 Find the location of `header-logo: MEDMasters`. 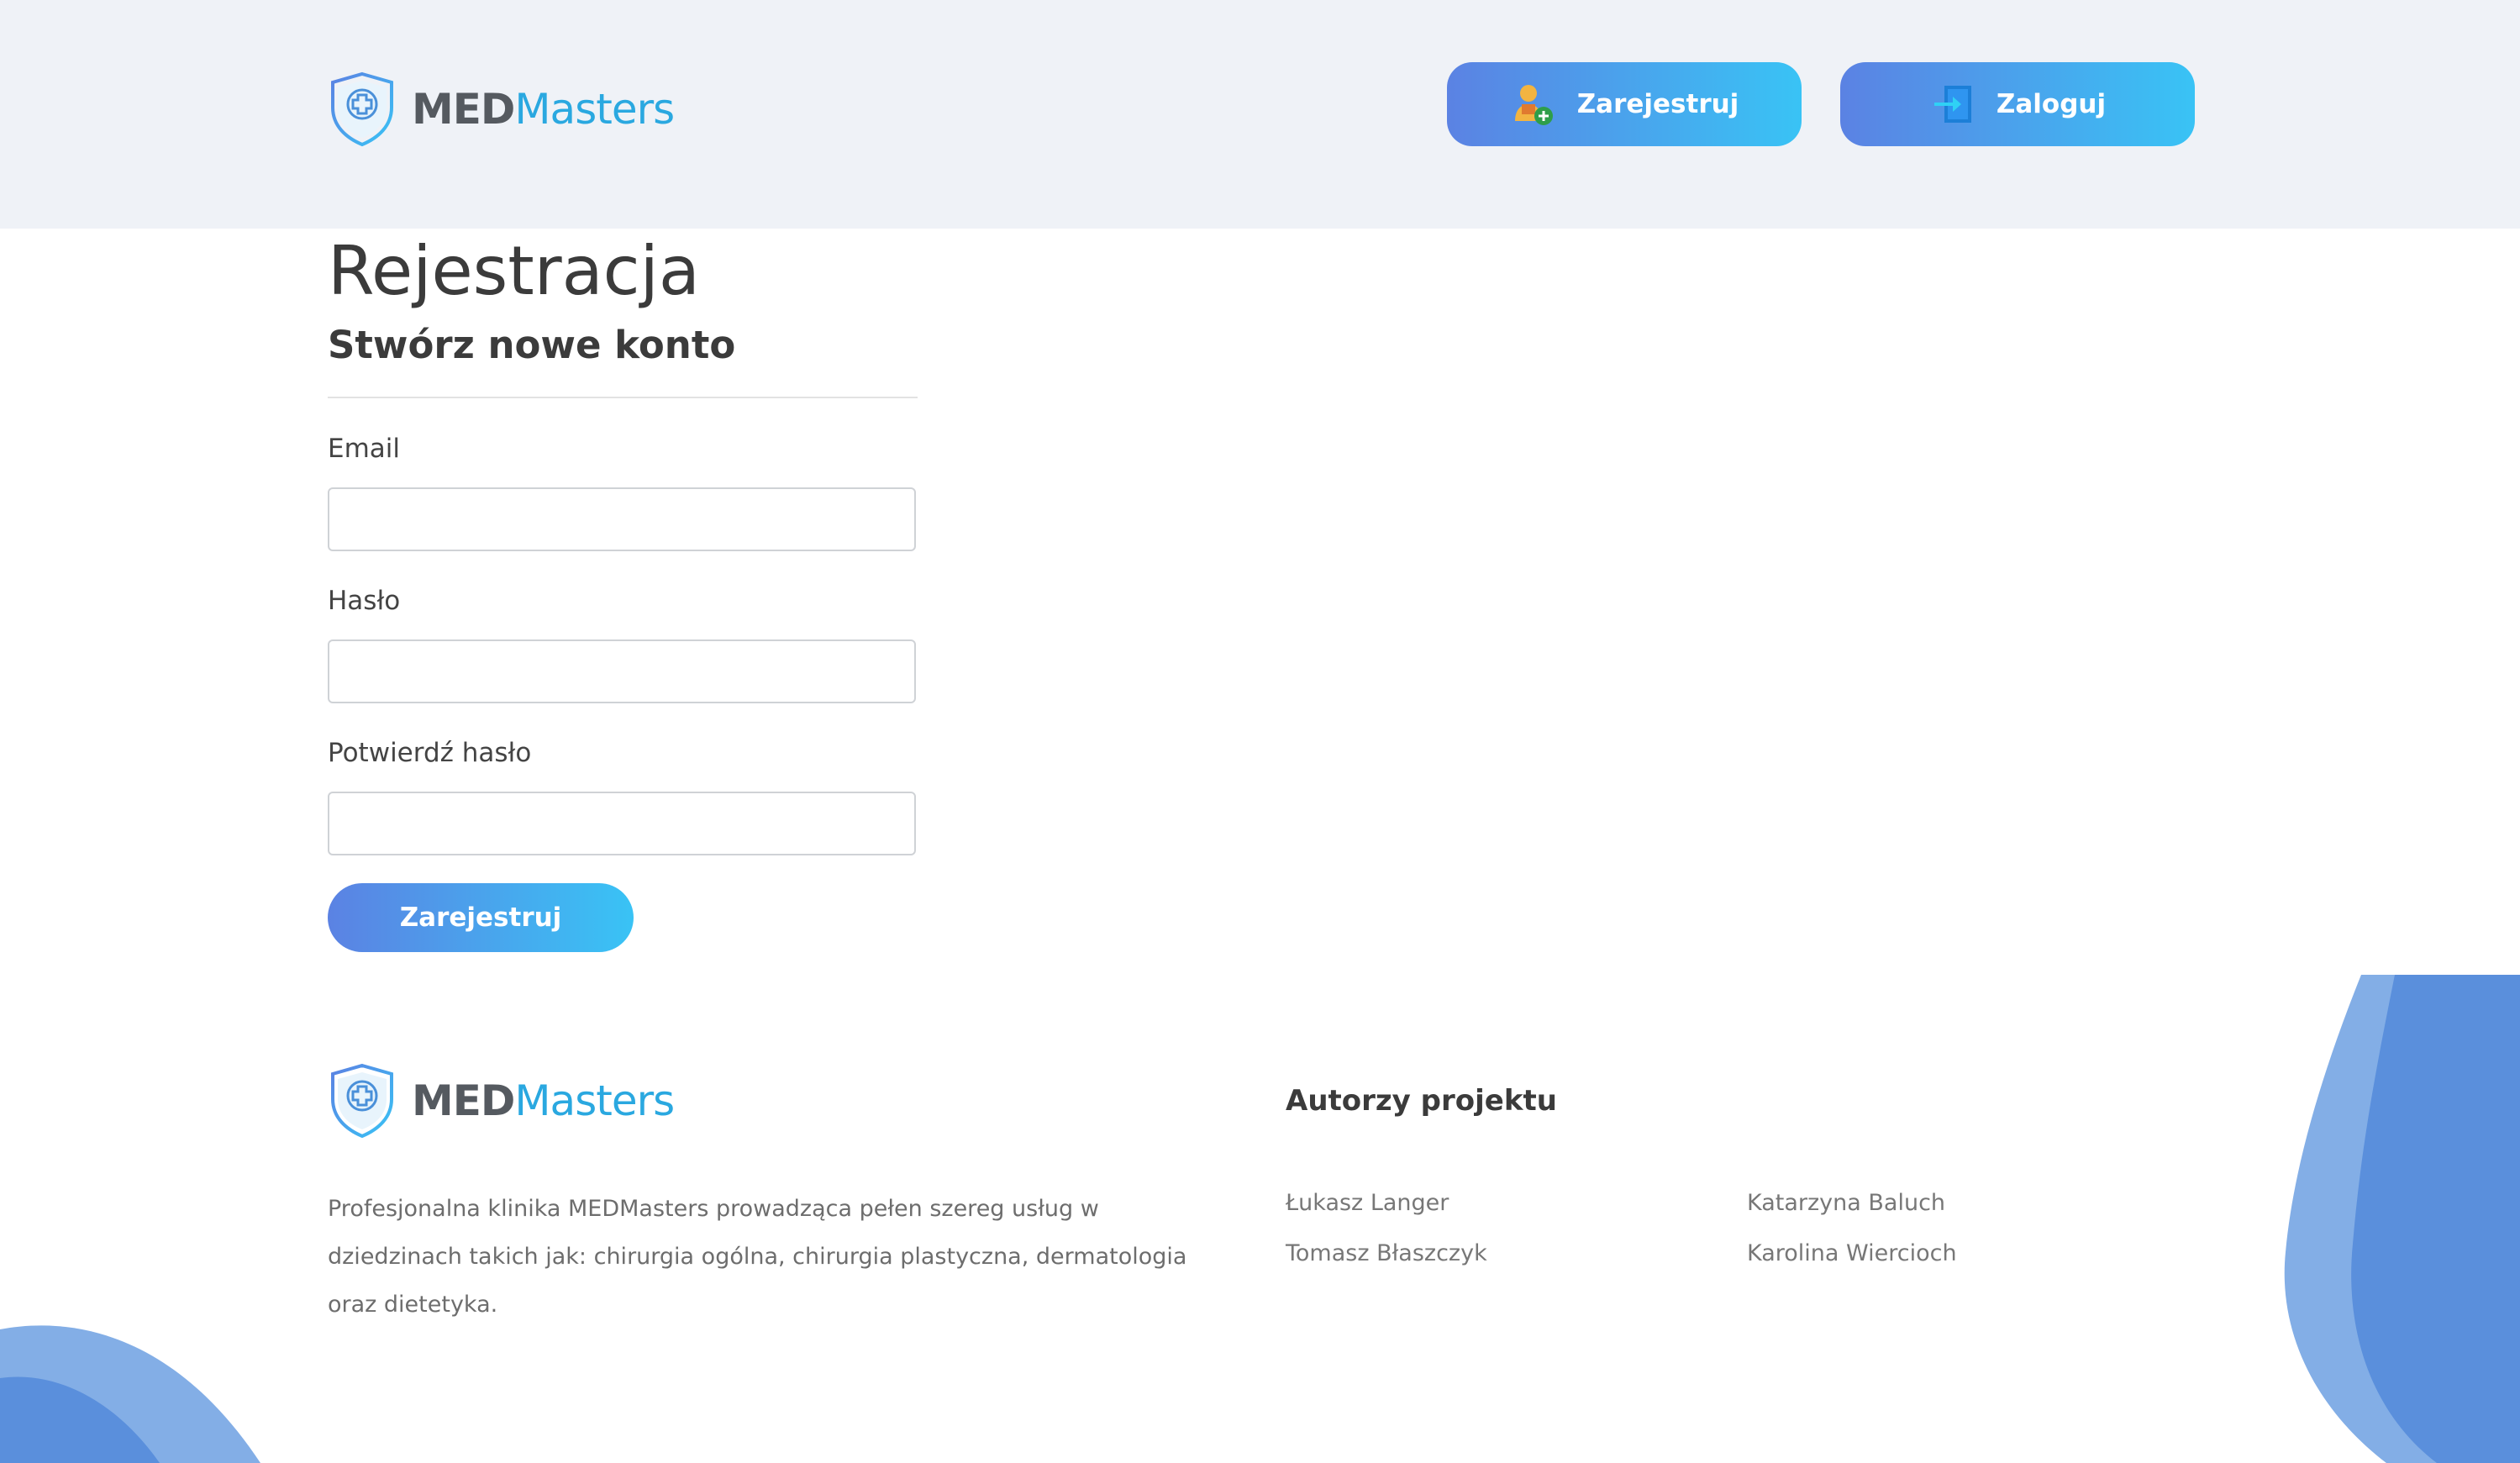

header-logo: MEDMasters is located at coordinates (502, 110).